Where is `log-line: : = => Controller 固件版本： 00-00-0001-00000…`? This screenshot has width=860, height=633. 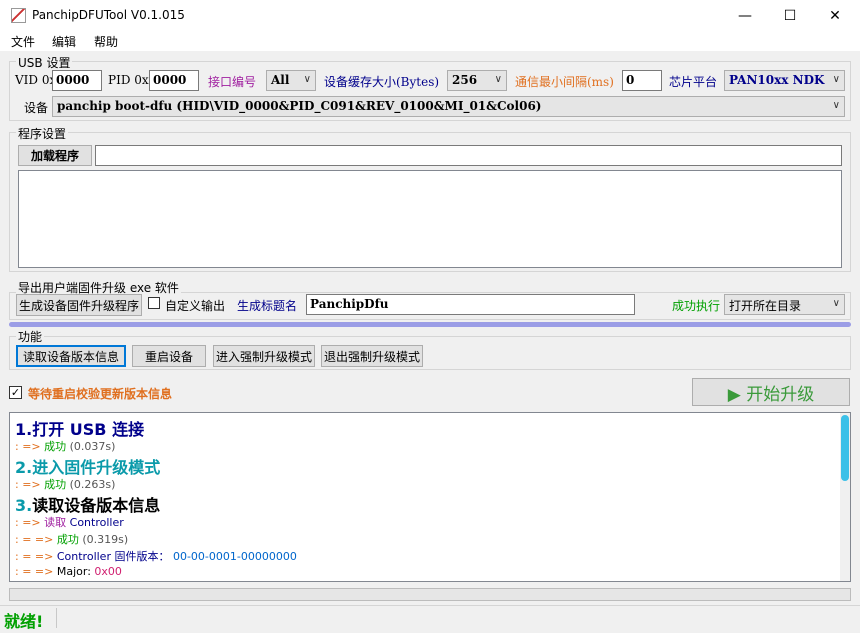
log-line: : = => Controller 固件版本： 00-00-0001-00000… is located at coordinates (156, 556).